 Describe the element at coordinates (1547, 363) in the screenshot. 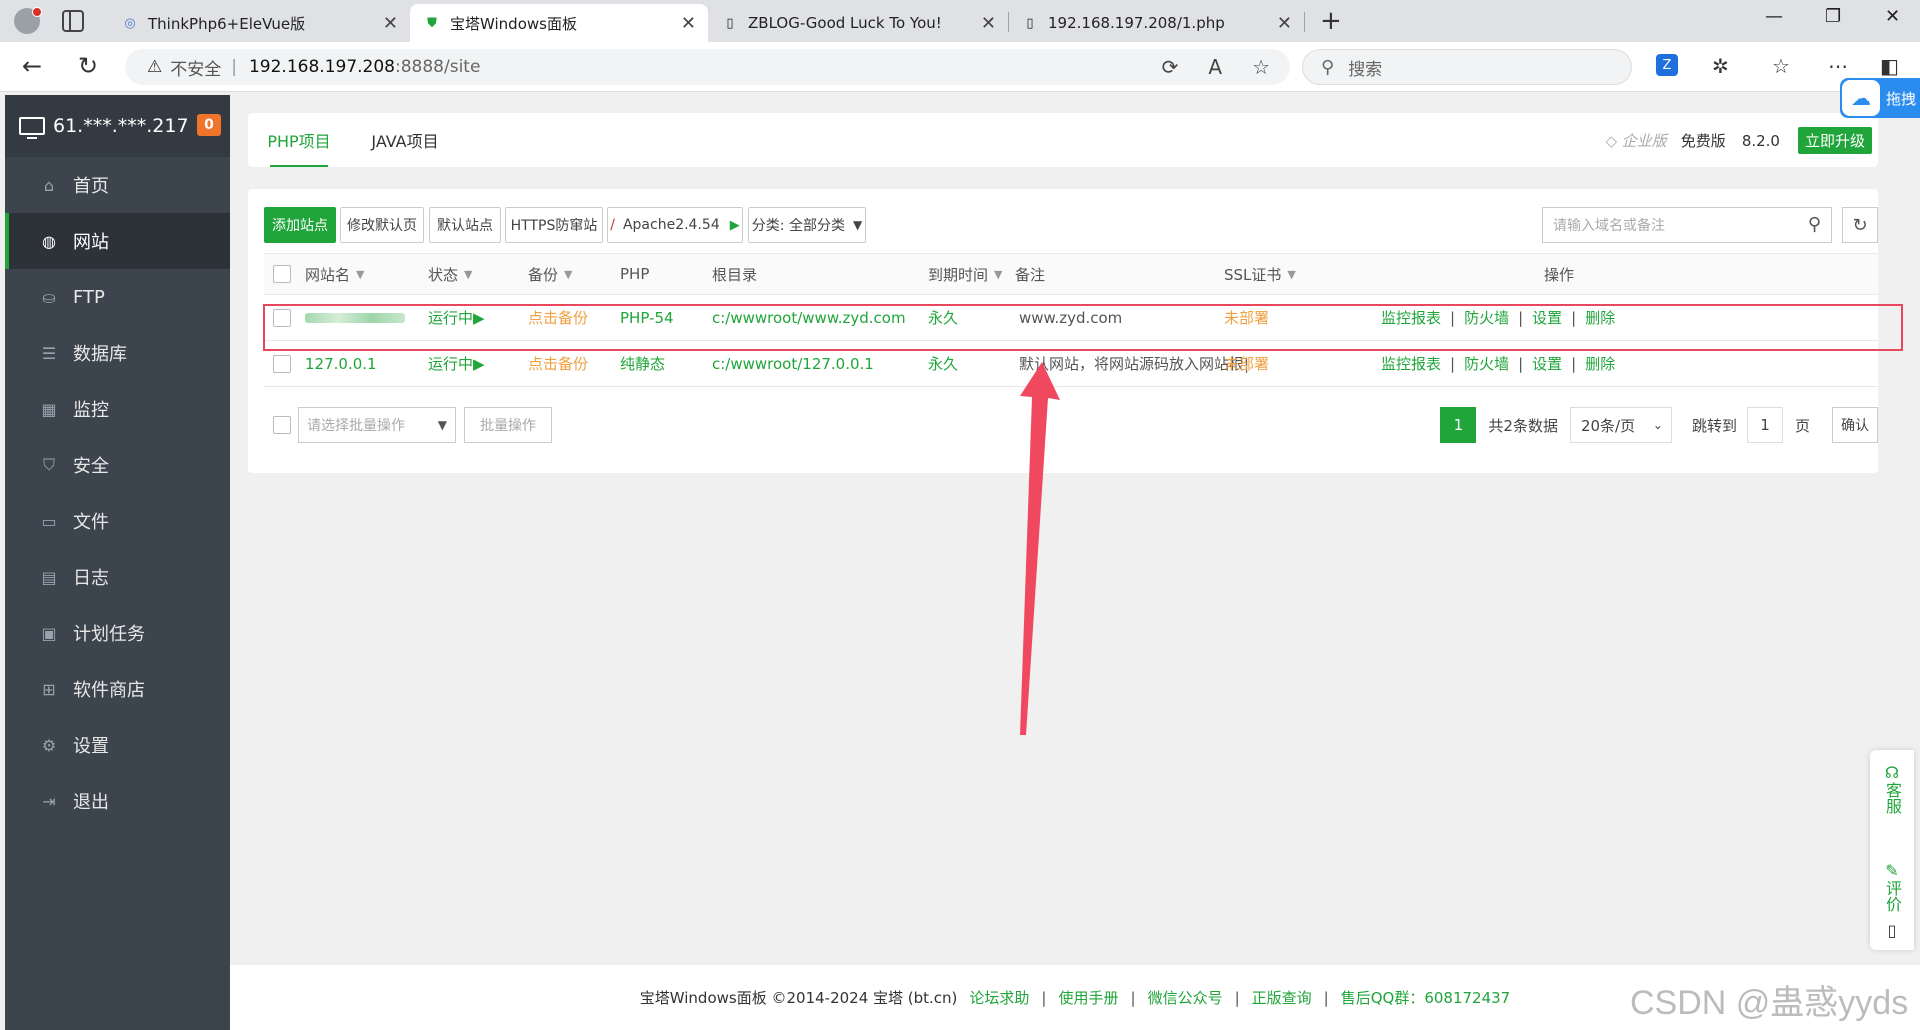

I see `settings-link: 设置` at that location.